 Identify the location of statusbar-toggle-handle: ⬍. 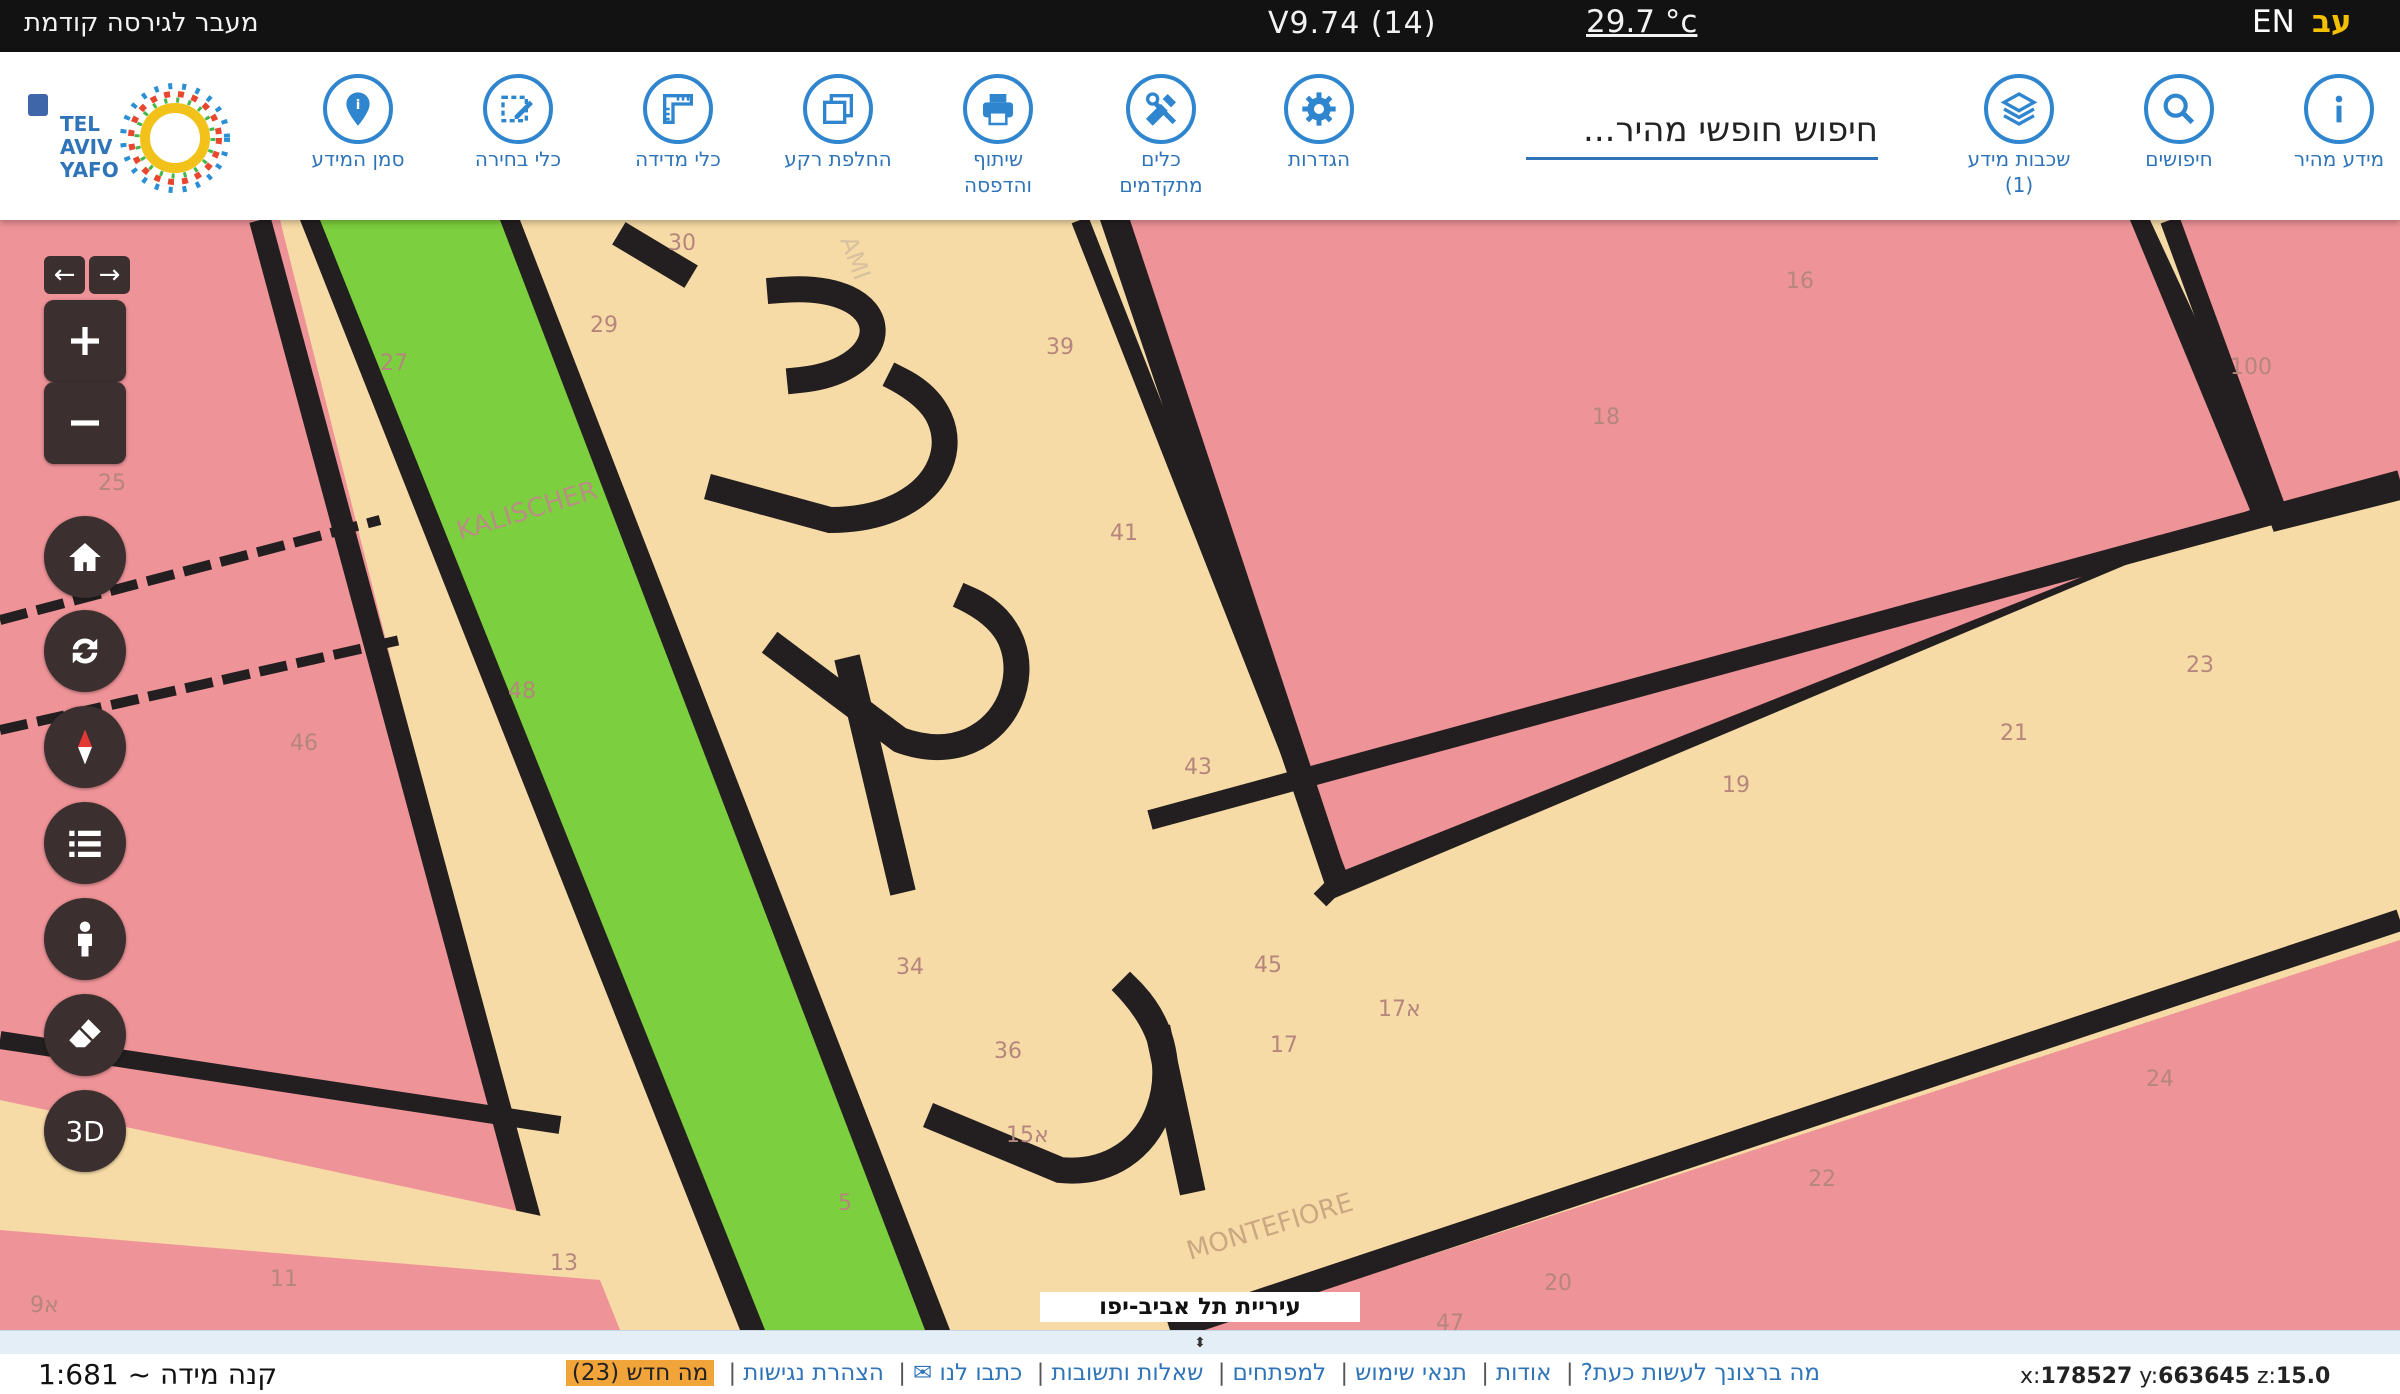
(1200, 1342).